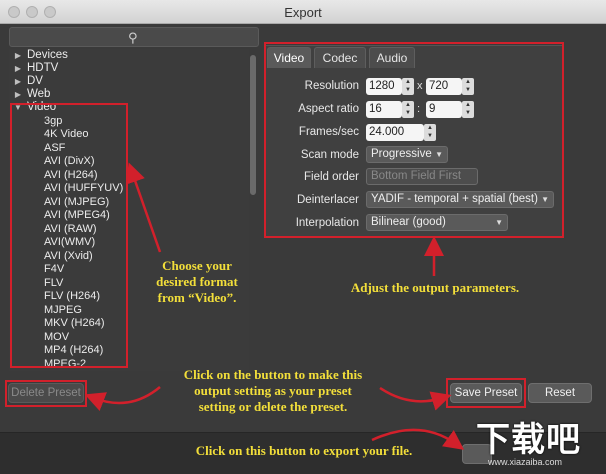 Image resolution: width=606 pixels, height=474 pixels. Describe the element at coordinates (253, 125) in the screenshot. I see `tree-scrollbar` at that location.